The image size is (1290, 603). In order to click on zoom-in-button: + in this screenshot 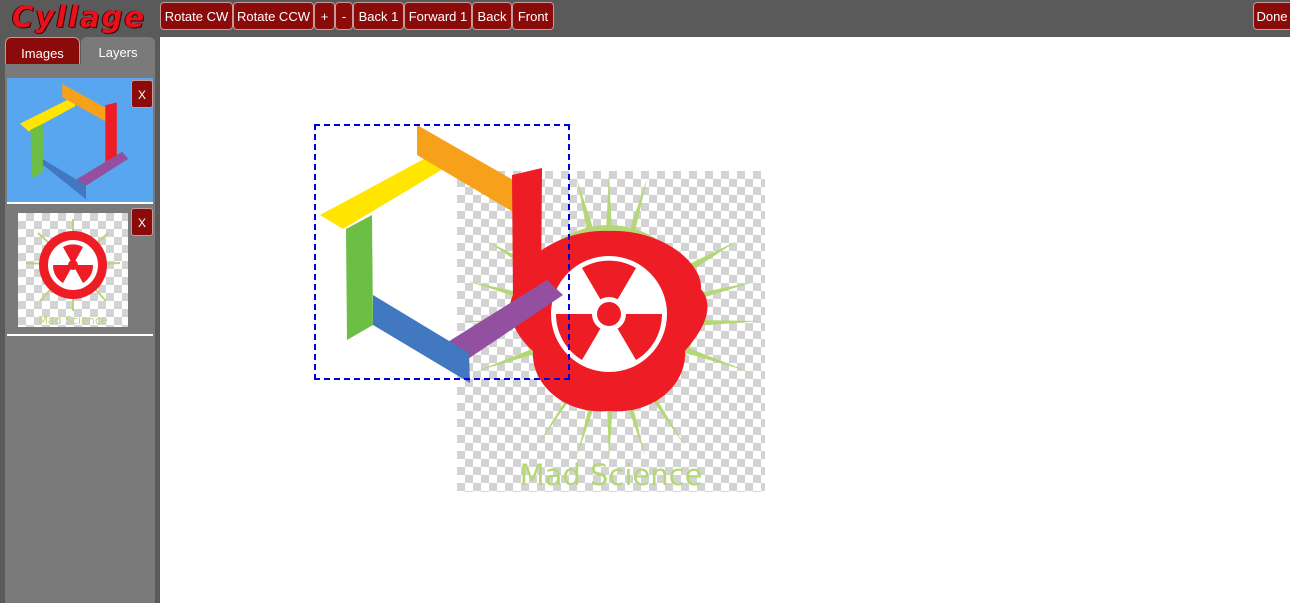, I will do `click(324, 16)`.